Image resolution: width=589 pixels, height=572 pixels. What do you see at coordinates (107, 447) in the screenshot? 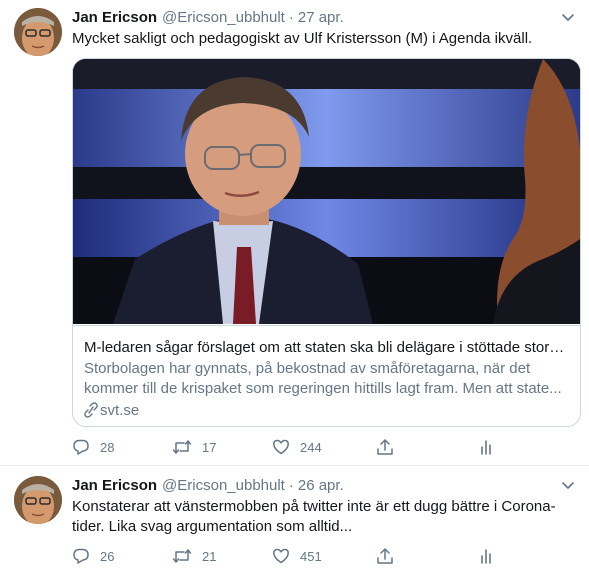
I see `reply-count: 28` at bounding box center [107, 447].